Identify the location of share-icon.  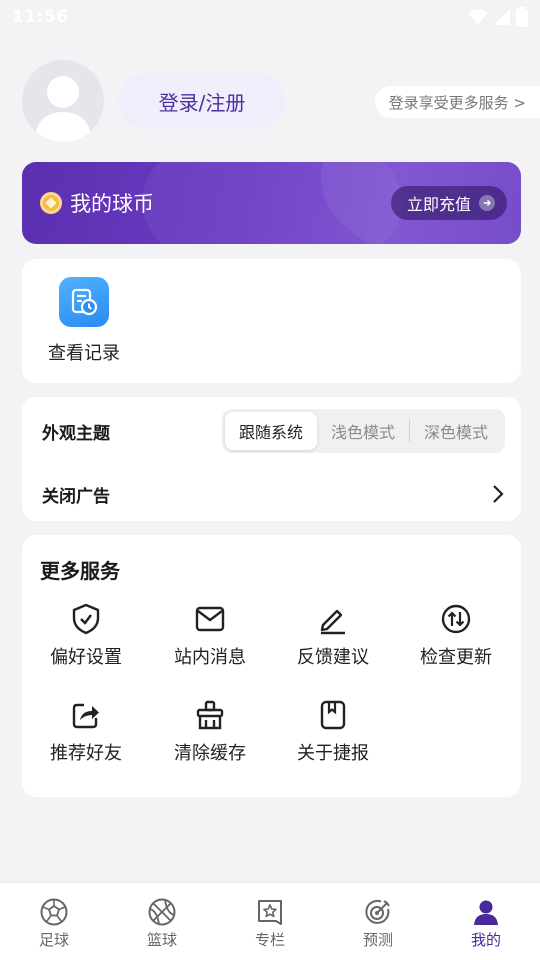
(85, 716).